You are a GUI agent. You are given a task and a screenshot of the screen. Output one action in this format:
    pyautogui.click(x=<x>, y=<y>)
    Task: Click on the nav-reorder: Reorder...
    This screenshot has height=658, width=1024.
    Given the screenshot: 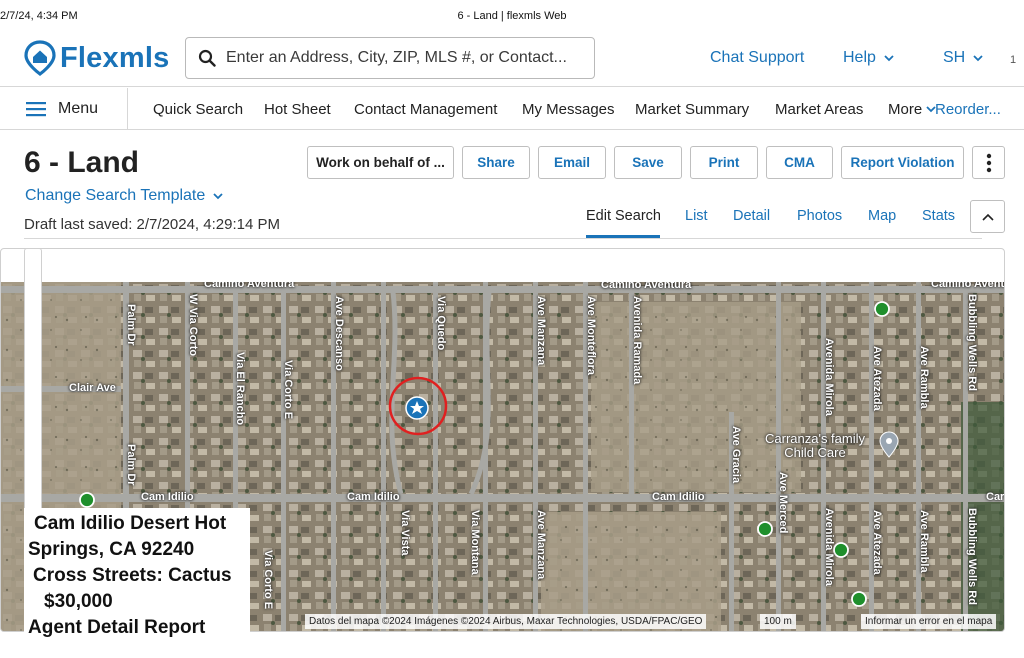 What is the action you would take?
    pyautogui.click(x=968, y=109)
    